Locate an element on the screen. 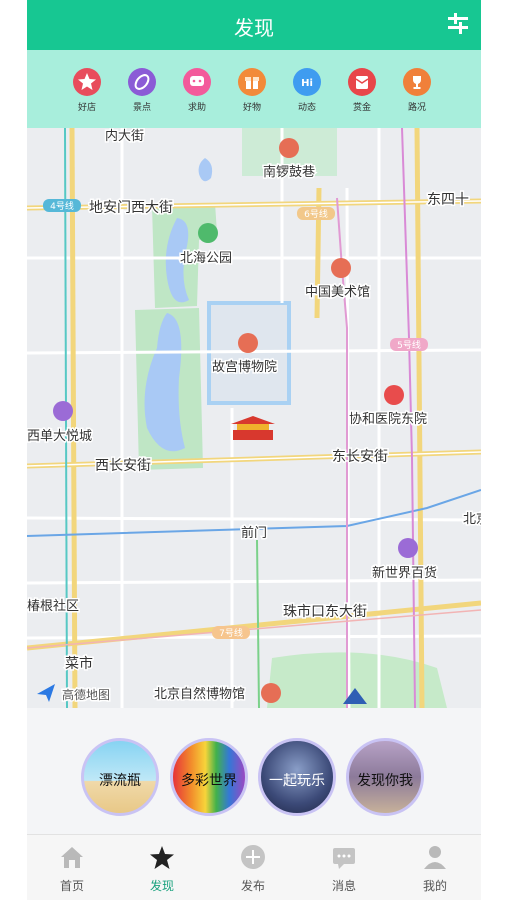  category-bar: 好店 景点 求助 好物 Hi 动态 赏金 路况 is located at coordinates (254, 89).